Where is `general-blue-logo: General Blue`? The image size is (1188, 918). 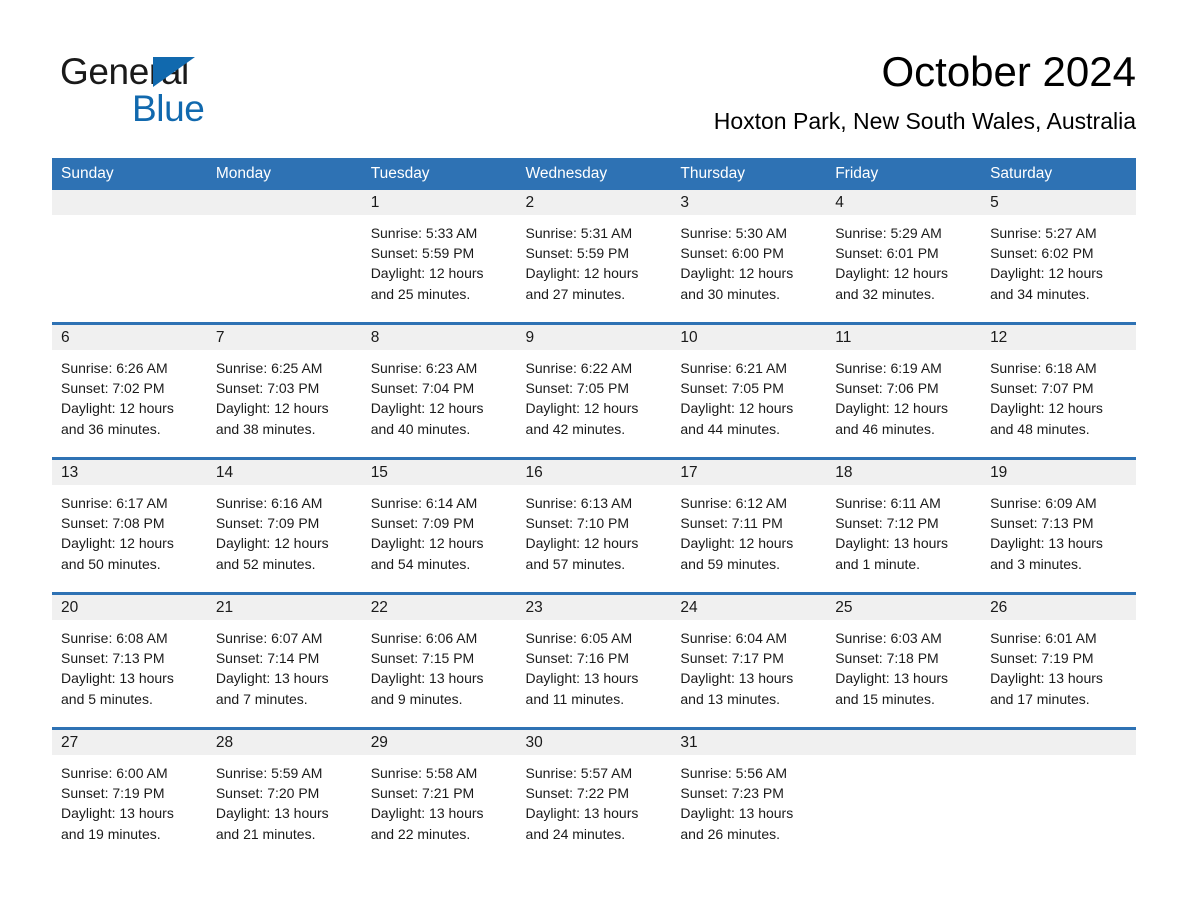 general-blue-logo: General Blue is located at coordinates (190, 94).